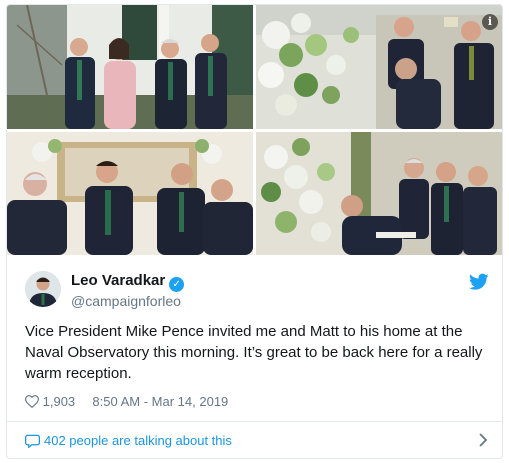 The width and height of the screenshot is (509, 463). What do you see at coordinates (127, 301) in the screenshot?
I see `author-handle: @campaignforleo` at bounding box center [127, 301].